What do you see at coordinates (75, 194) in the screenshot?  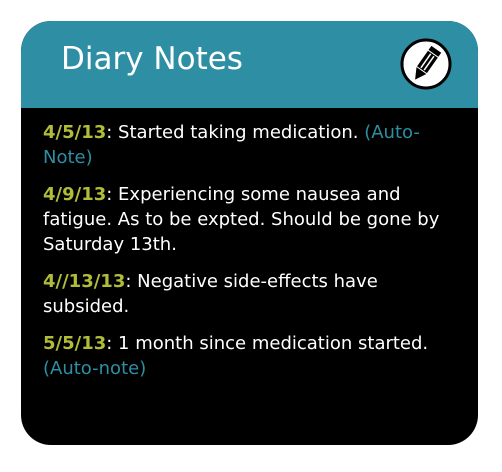 I see `note-date: 4/9/13` at bounding box center [75, 194].